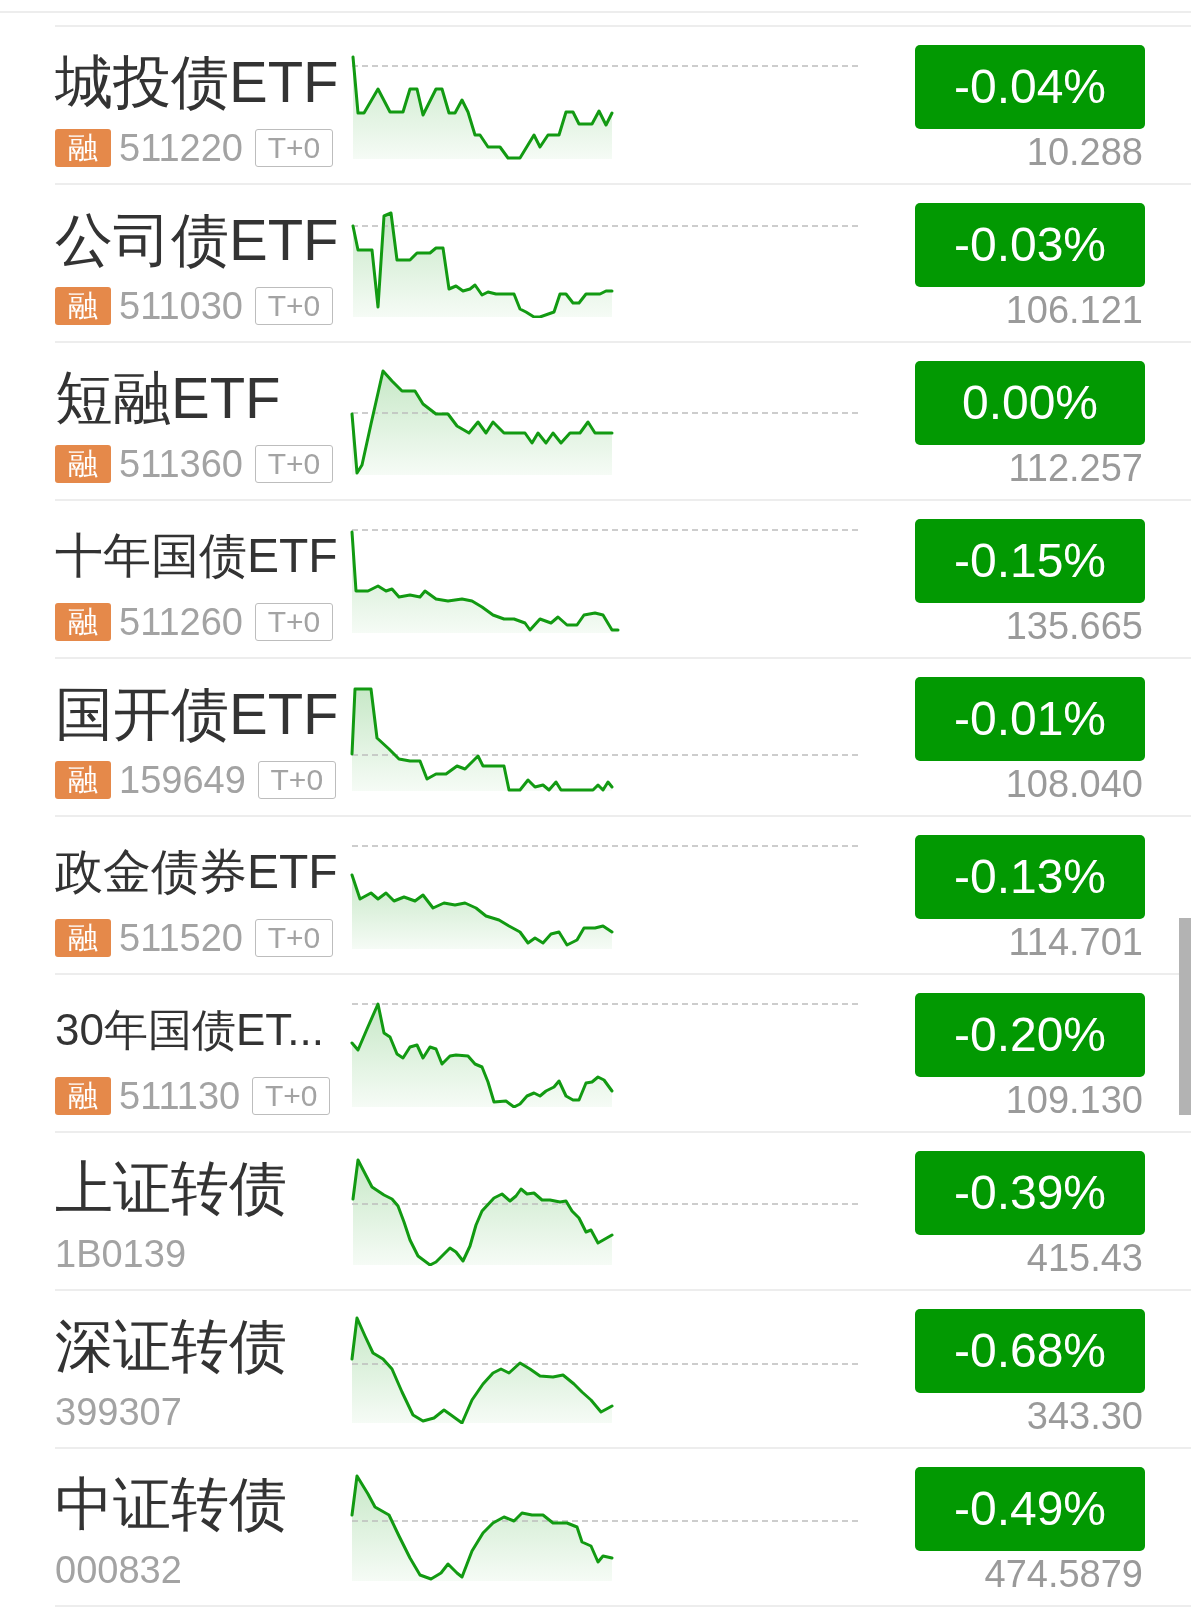  What do you see at coordinates (1085, 1258) in the screenshot?
I see `last-price: 415.43` at bounding box center [1085, 1258].